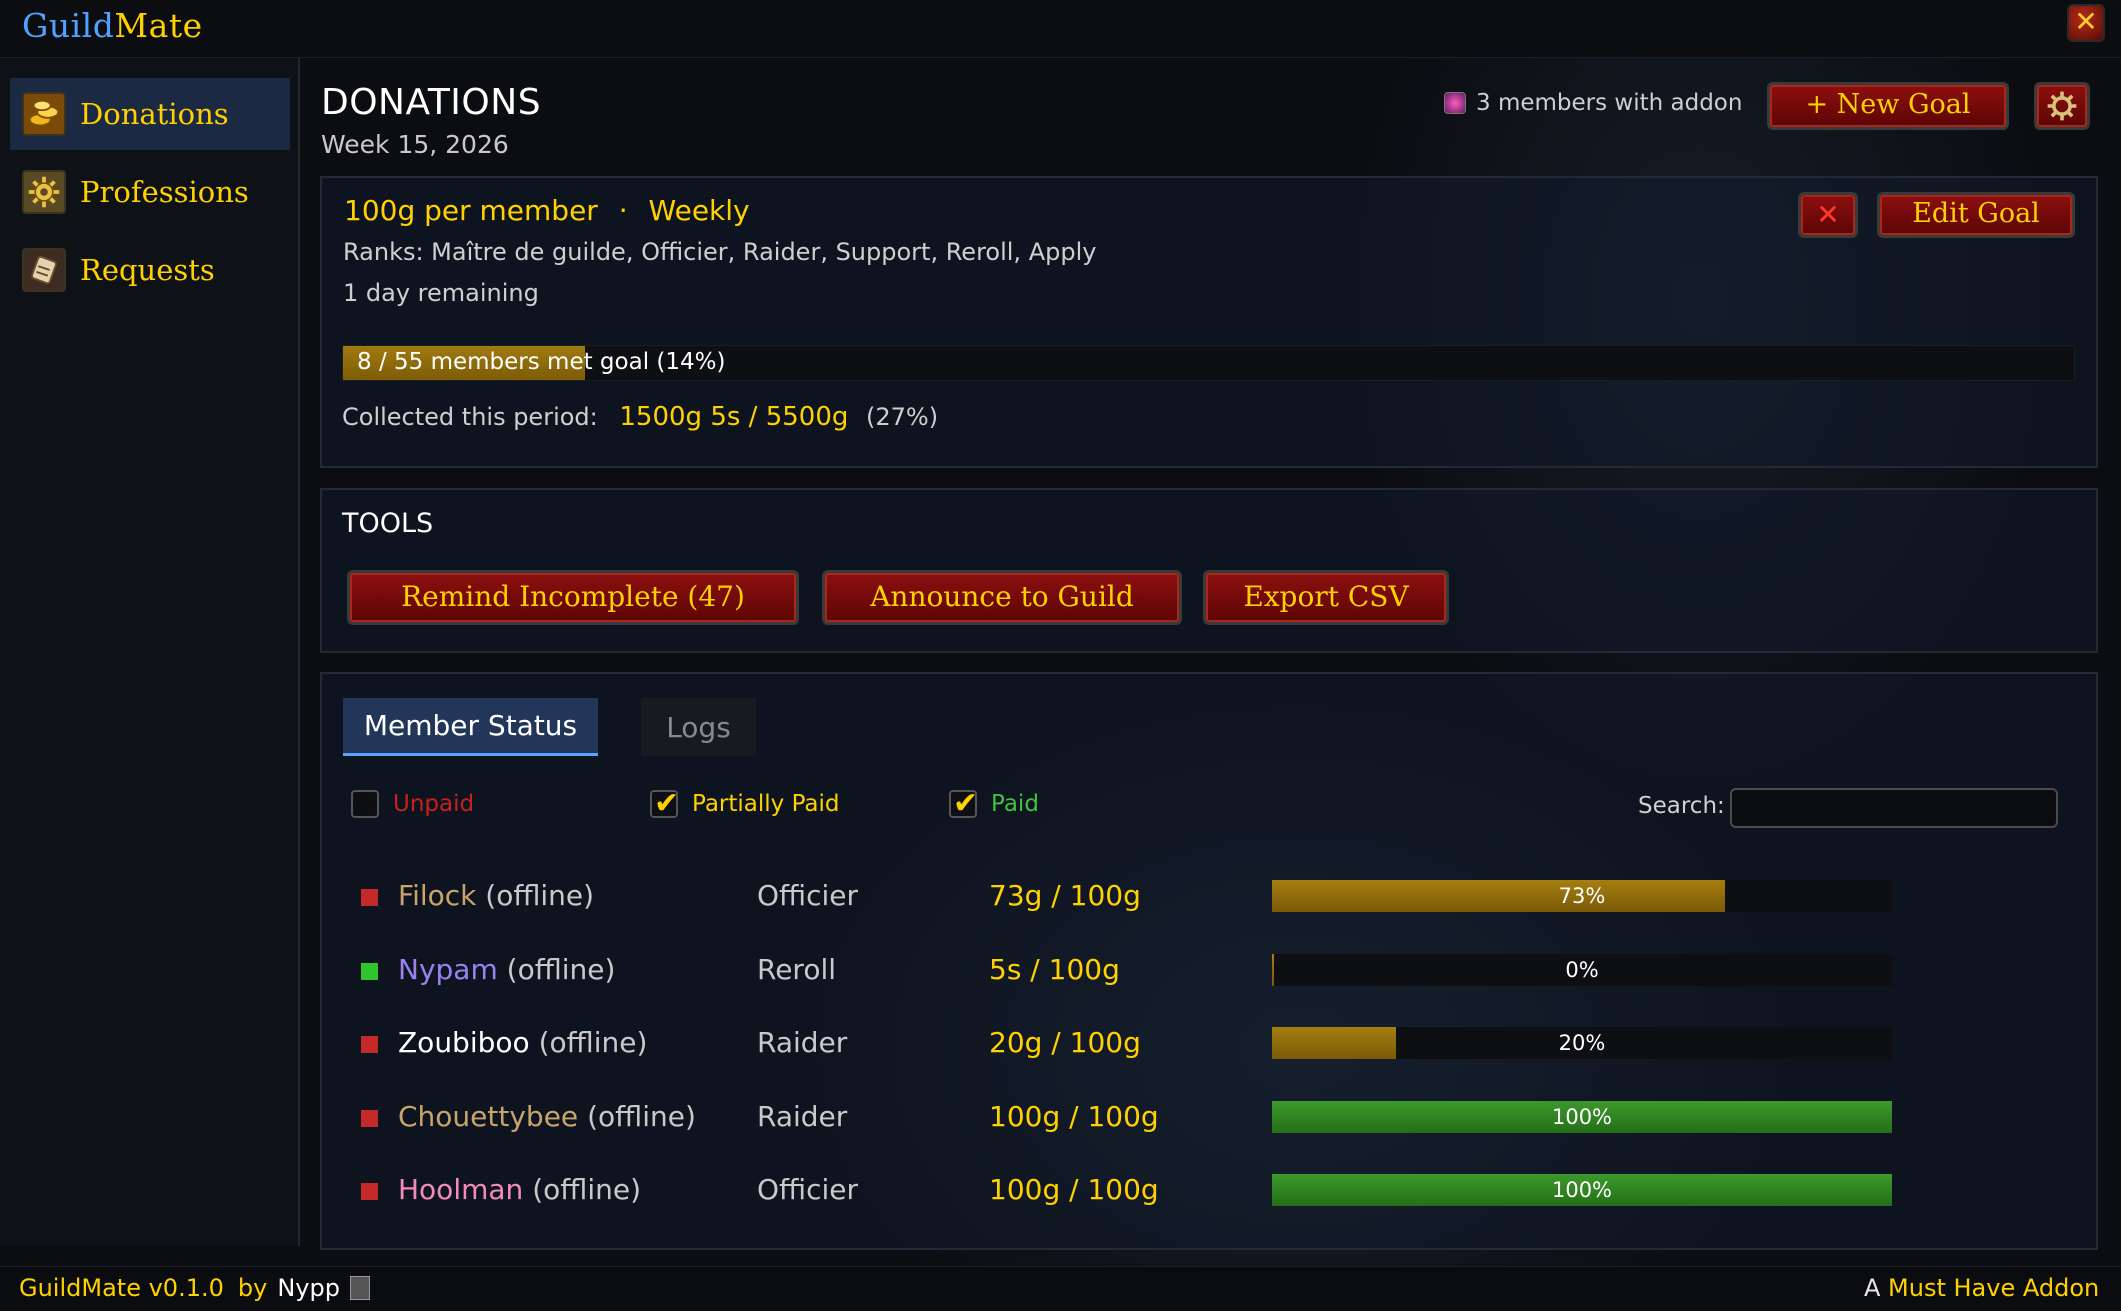 Image resolution: width=2121 pixels, height=1311 pixels. I want to click on footer-author: Nypp, so click(308, 1288).